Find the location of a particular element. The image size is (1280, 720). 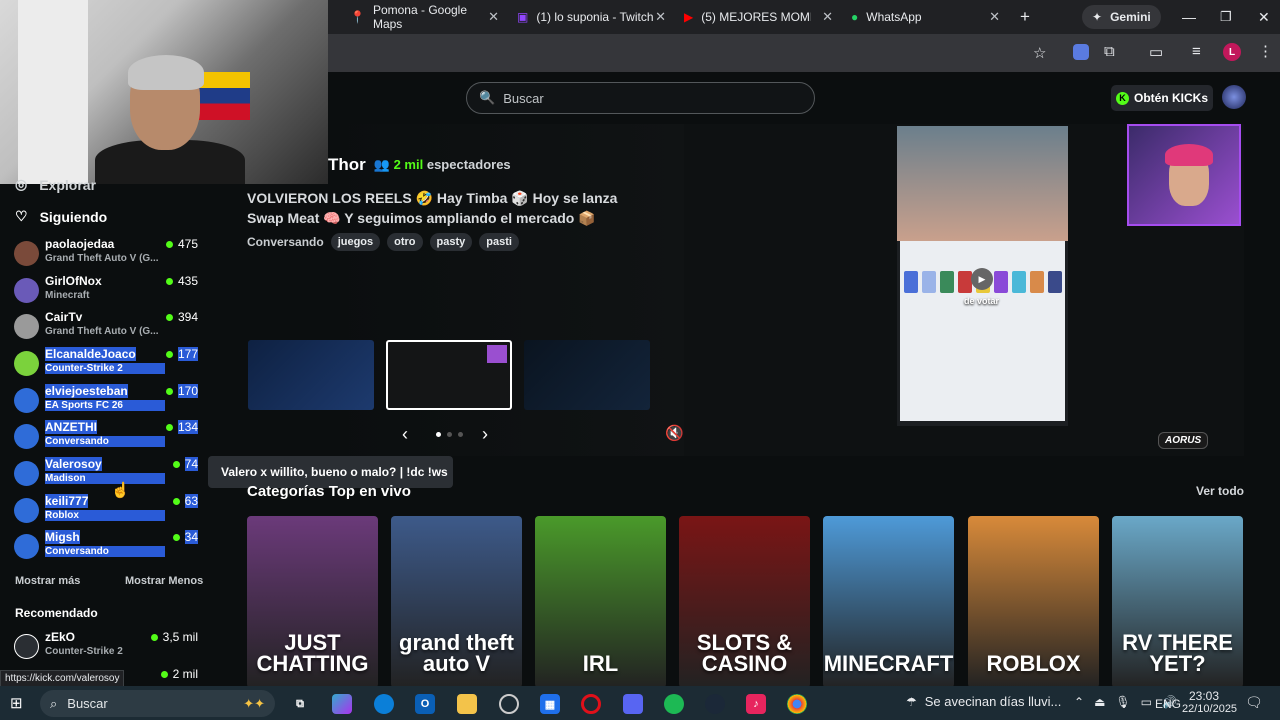

streamer-name: Thor is located at coordinates (347, 165).